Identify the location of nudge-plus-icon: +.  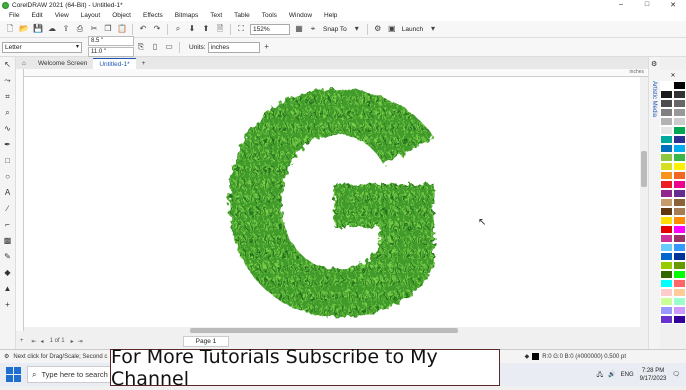
(267, 47).